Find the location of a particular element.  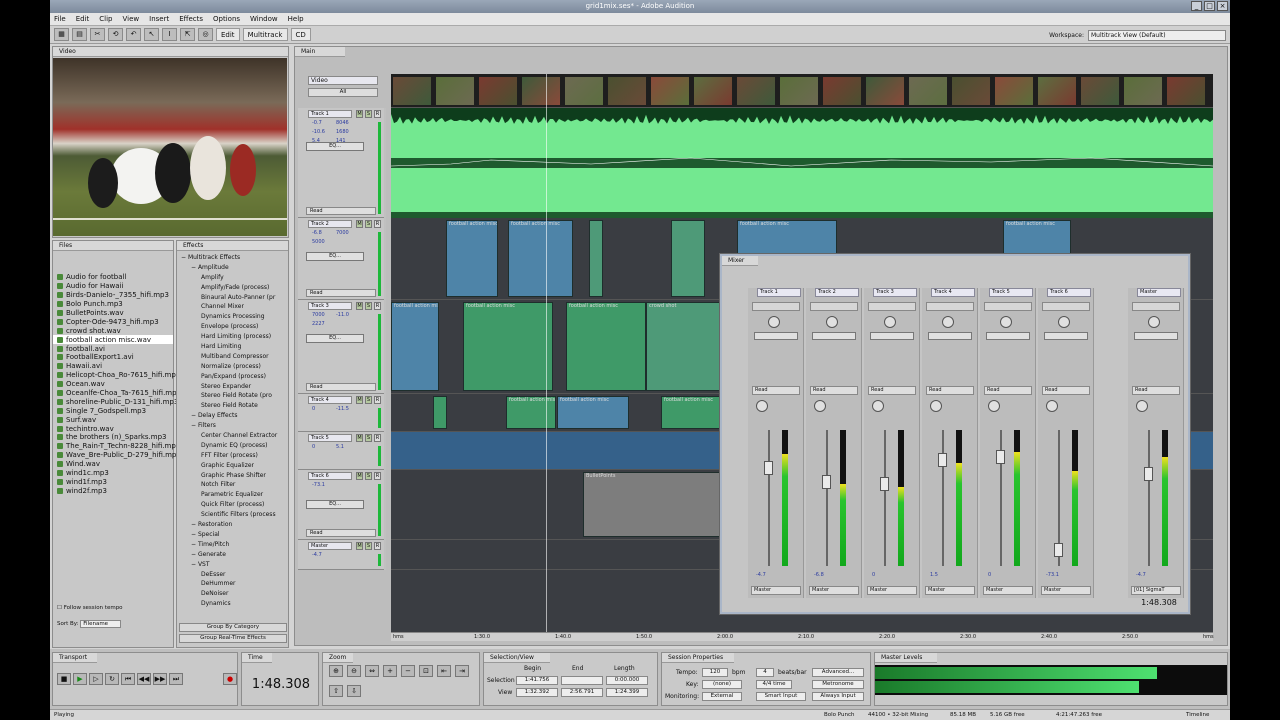

effect-item: Amplify is located at coordinates (232, 278).